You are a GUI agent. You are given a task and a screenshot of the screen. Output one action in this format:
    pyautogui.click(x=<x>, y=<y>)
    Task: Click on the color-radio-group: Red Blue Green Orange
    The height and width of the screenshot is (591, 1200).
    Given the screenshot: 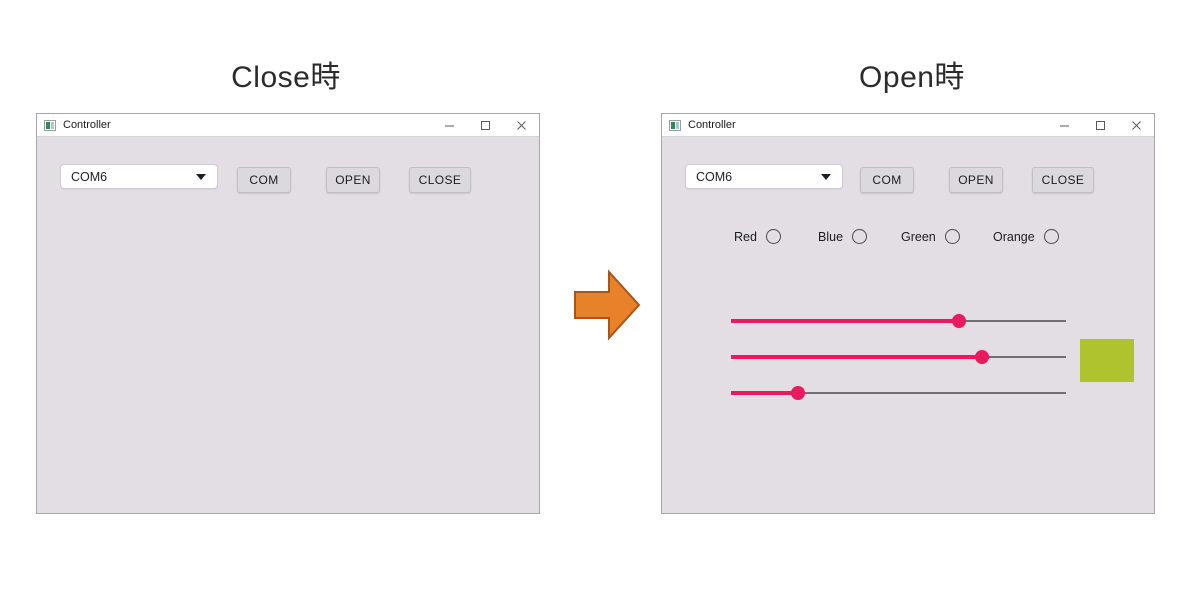 What is the action you would take?
    pyautogui.click(x=908, y=239)
    